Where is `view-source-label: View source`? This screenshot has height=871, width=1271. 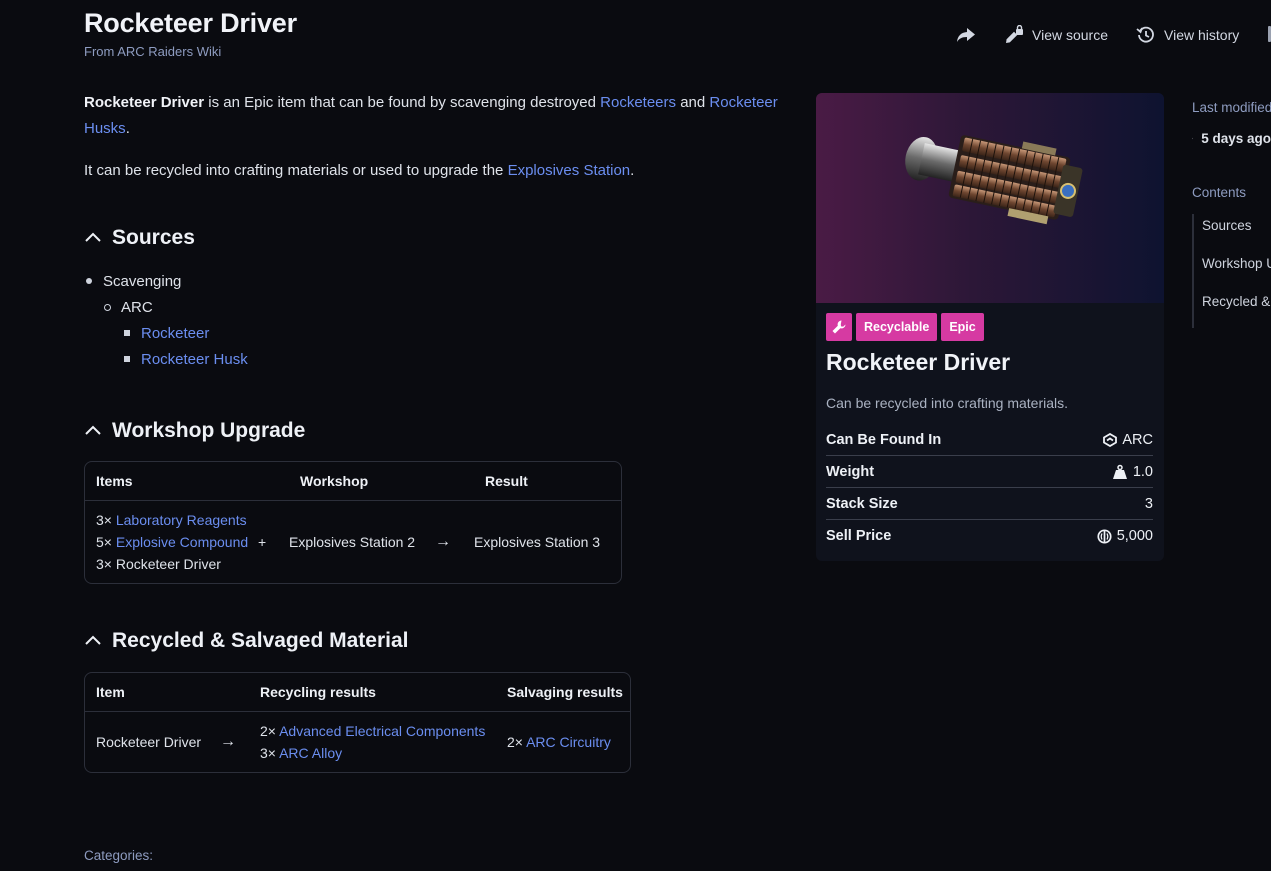
view-source-label: View source is located at coordinates (1070, 35).